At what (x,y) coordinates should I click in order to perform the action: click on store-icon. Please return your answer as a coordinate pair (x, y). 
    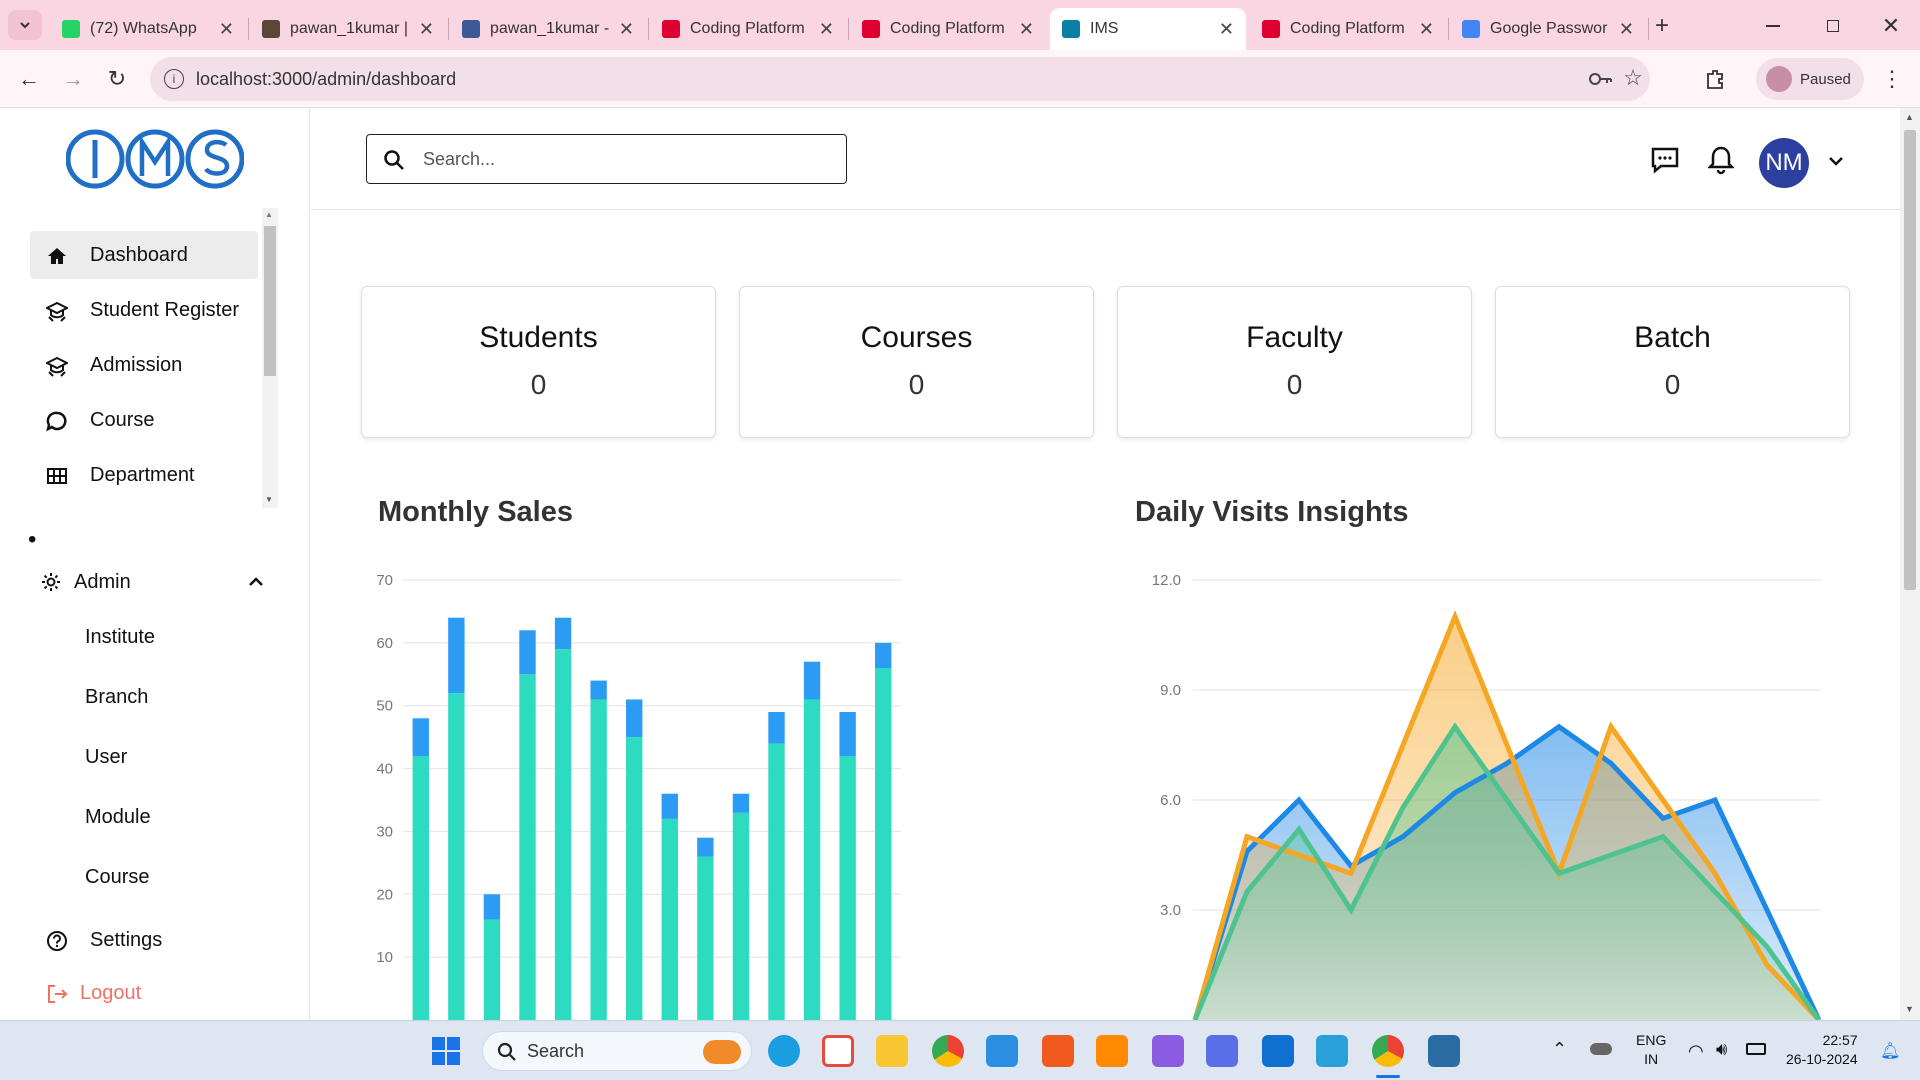
    Looking at the image, I should click on (838, 1051).